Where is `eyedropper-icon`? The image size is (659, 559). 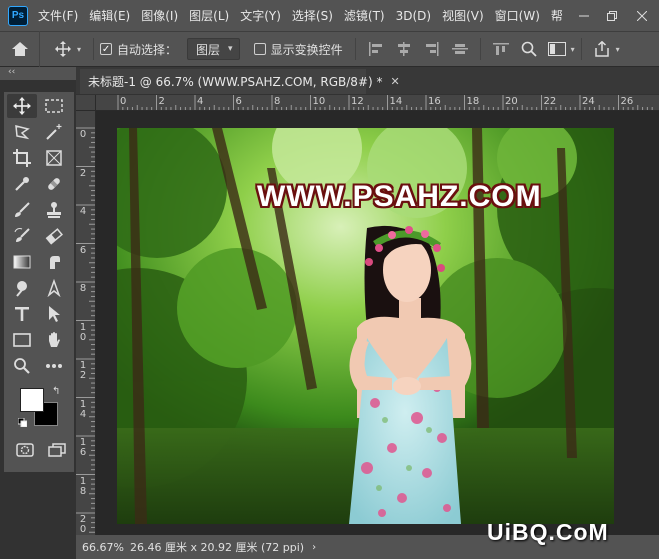
eyedropper-icon is located at coordinates (22, 184).